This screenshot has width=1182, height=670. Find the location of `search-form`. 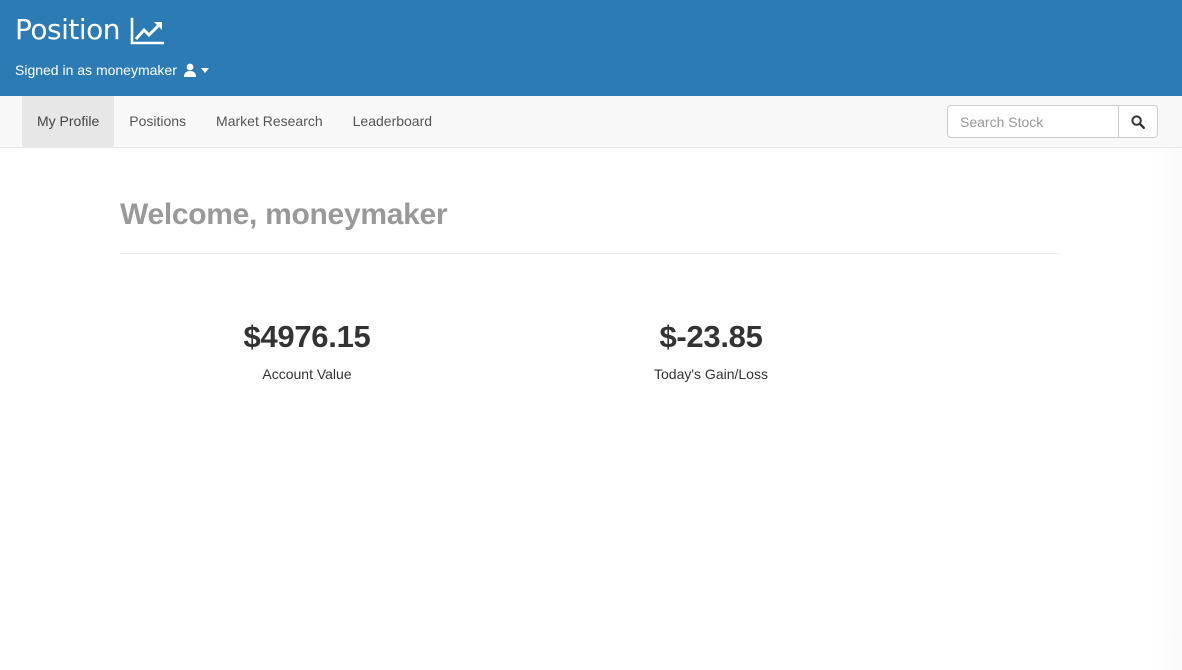

search-form is located at coordinates (1052, 121).